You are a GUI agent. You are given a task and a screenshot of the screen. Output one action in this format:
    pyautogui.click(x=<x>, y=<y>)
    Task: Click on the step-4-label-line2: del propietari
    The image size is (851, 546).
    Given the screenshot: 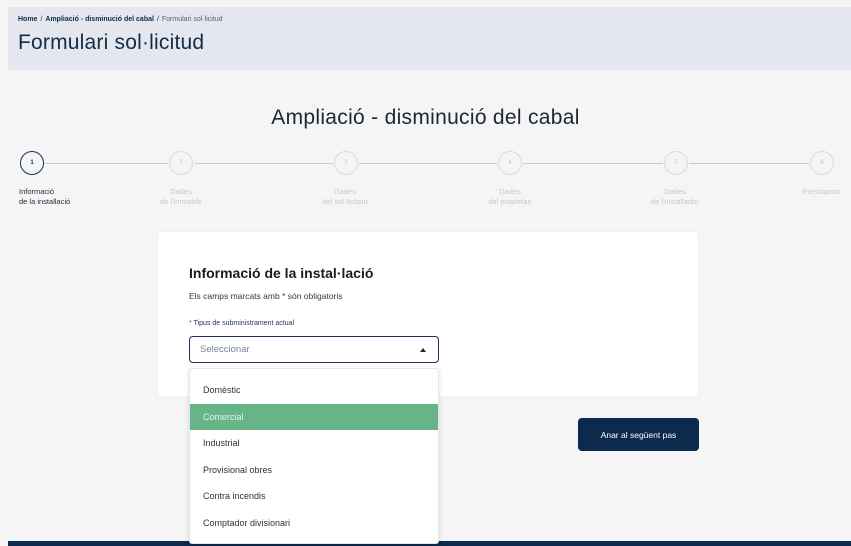 What is the action you would take?
    pyautogui.click(x=510, y=201)
    